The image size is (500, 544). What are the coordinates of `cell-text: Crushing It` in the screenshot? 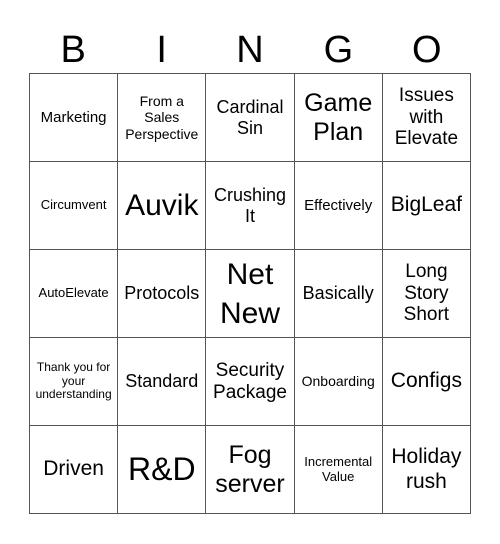 It's located at (250, 205).